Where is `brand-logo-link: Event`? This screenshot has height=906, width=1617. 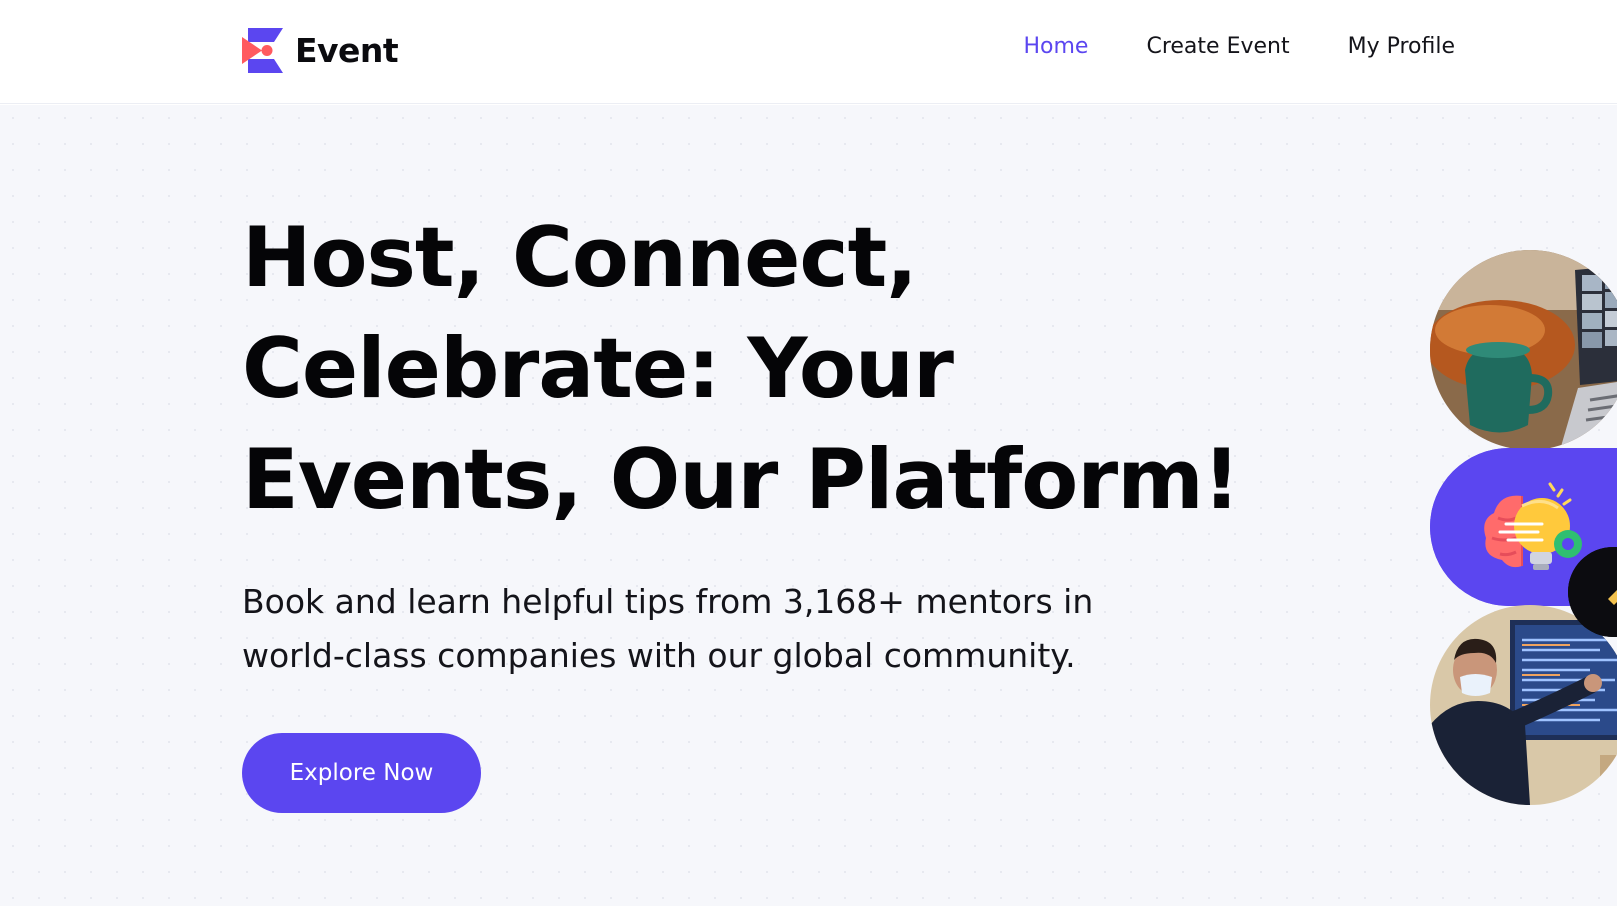
brand-logo-link: Event is located at coordinates (320, 50).